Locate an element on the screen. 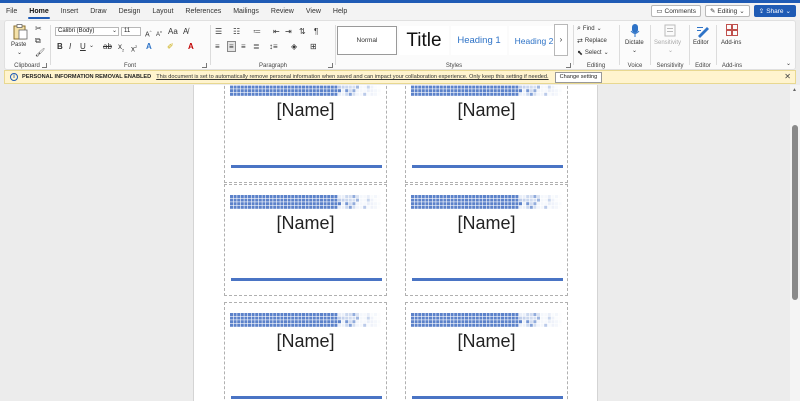 Image resolution: width=800 pixels, height=401 pixels. pen-icon is located at coordinates (703, 32).